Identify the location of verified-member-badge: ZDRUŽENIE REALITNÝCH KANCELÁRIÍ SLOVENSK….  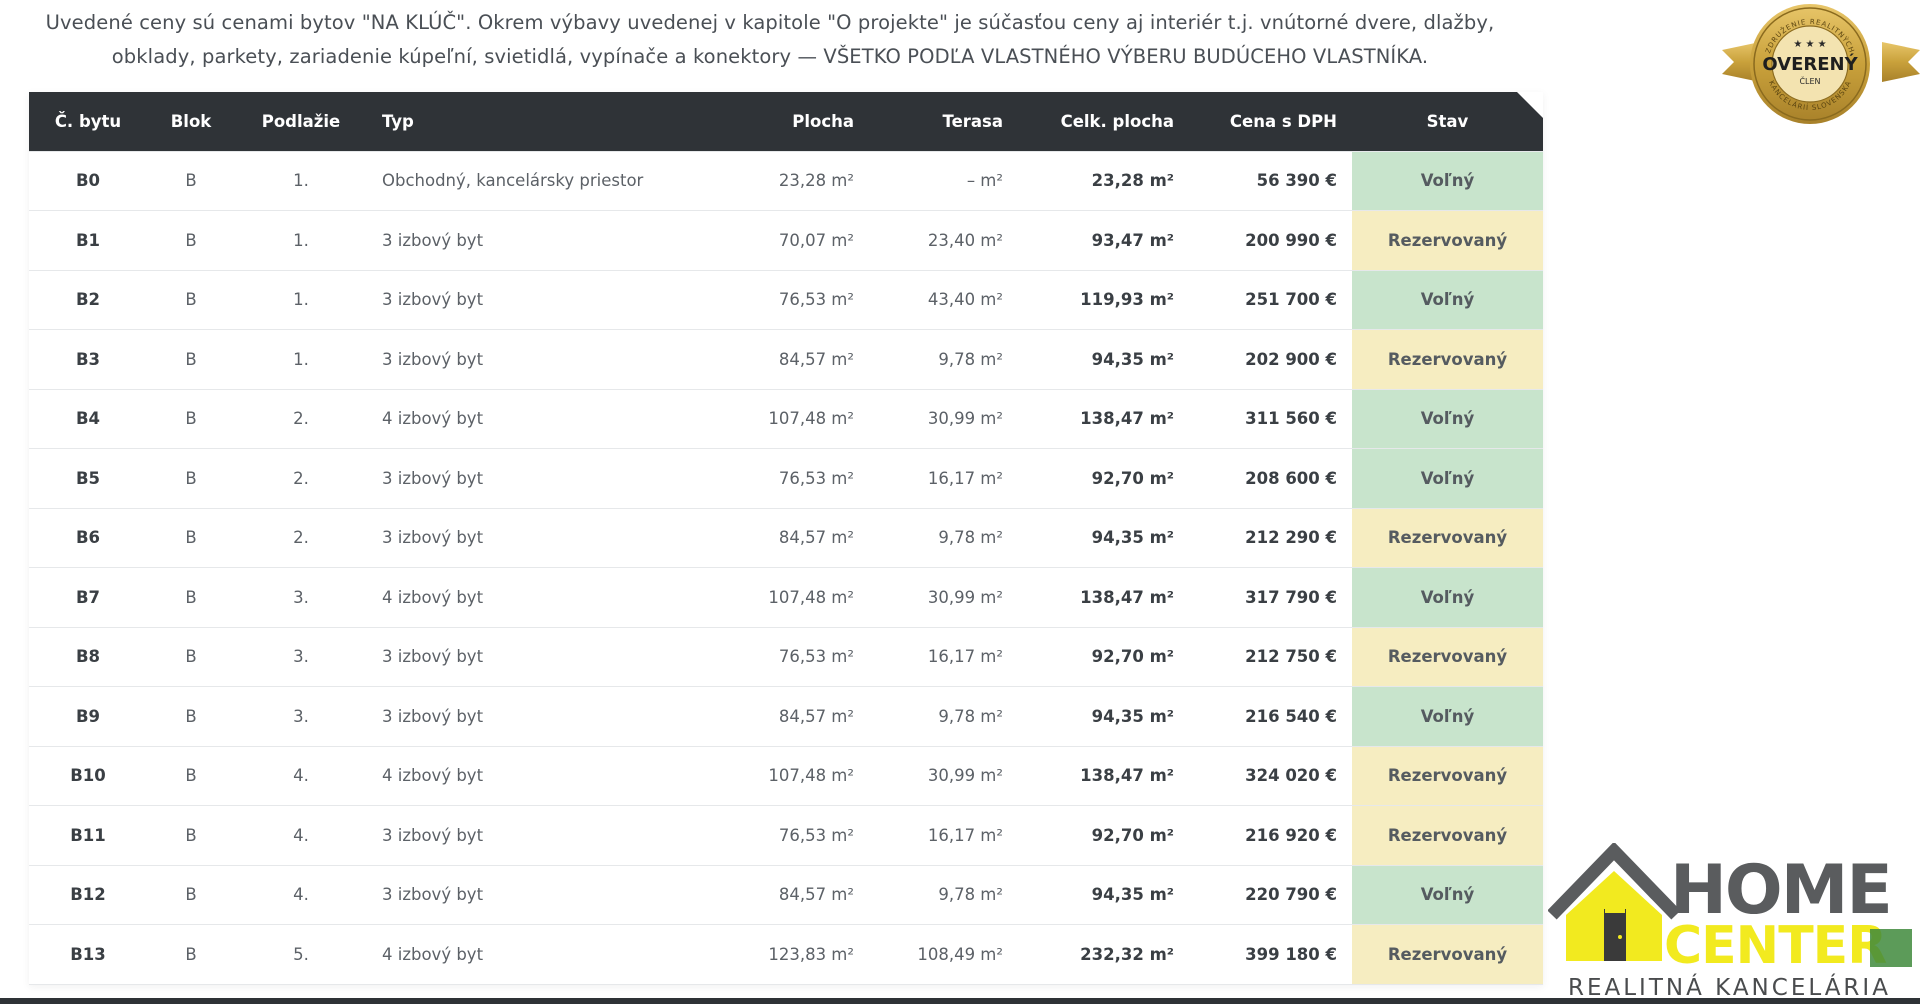
(1821, 64).